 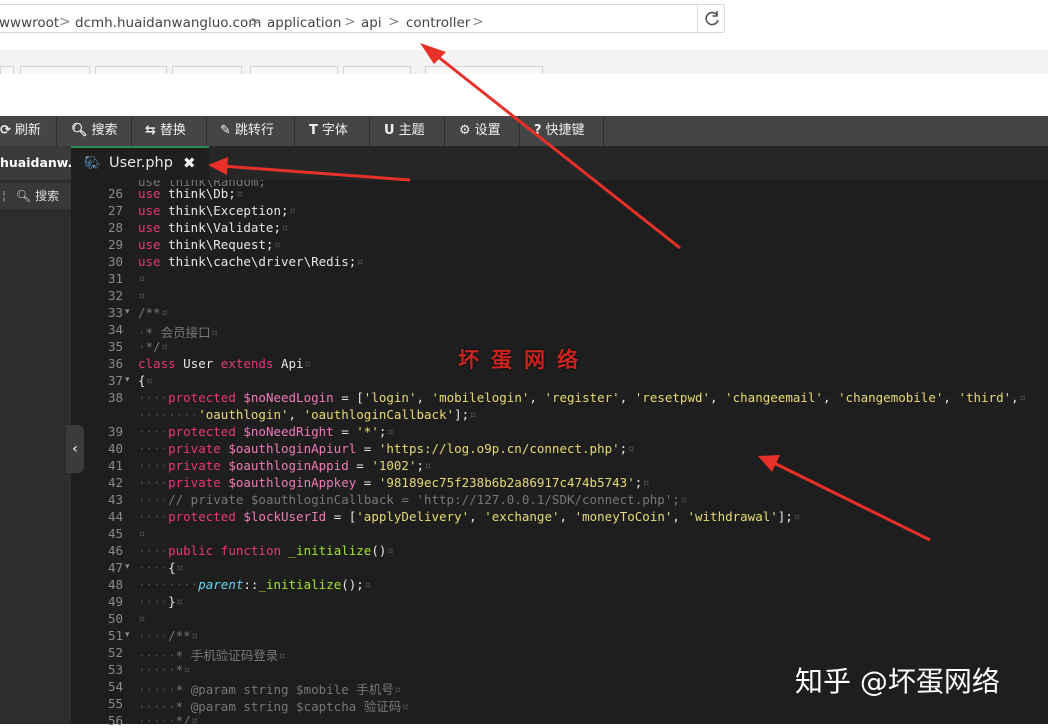 I want to click on toolbar-label: 主题, so click(x=411, y=130).